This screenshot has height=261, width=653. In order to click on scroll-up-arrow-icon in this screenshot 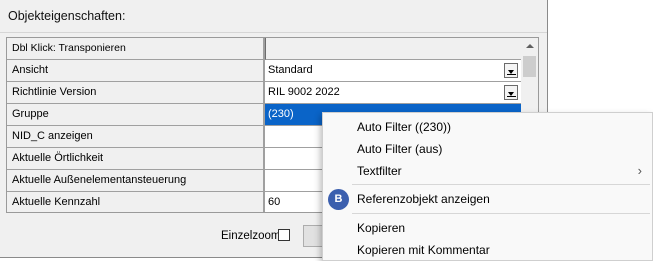, I will do `click(529, 46)`.